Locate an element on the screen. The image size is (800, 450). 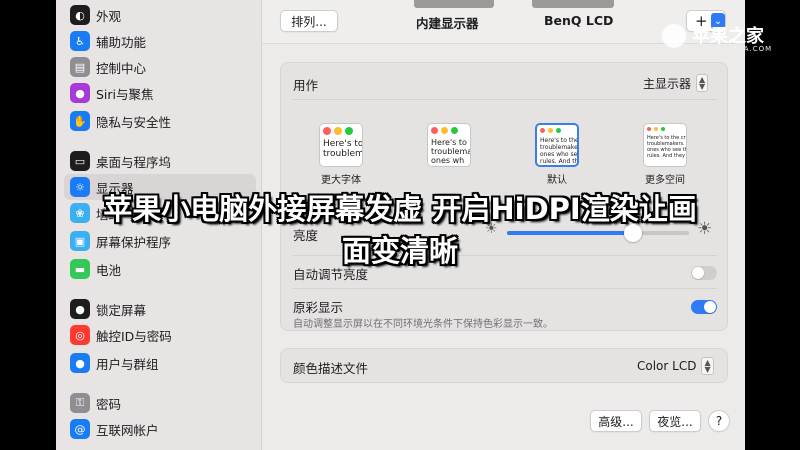
tab-builtin-display: 内建显示器 is located at coordinates (447, 22).